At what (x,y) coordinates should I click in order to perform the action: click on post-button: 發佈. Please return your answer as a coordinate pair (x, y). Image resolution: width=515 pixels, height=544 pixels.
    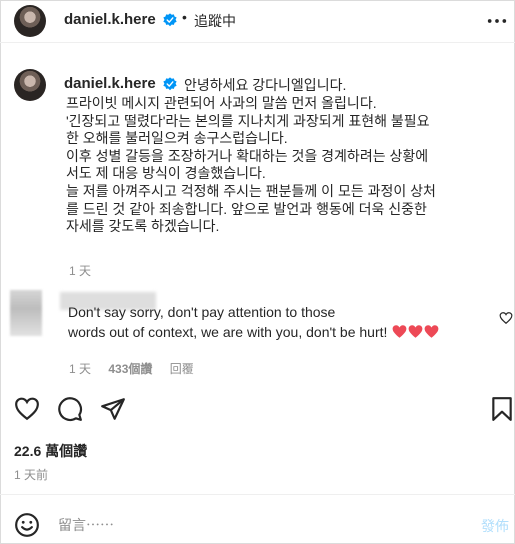
    Looking at the image, I should click on (495, 526).